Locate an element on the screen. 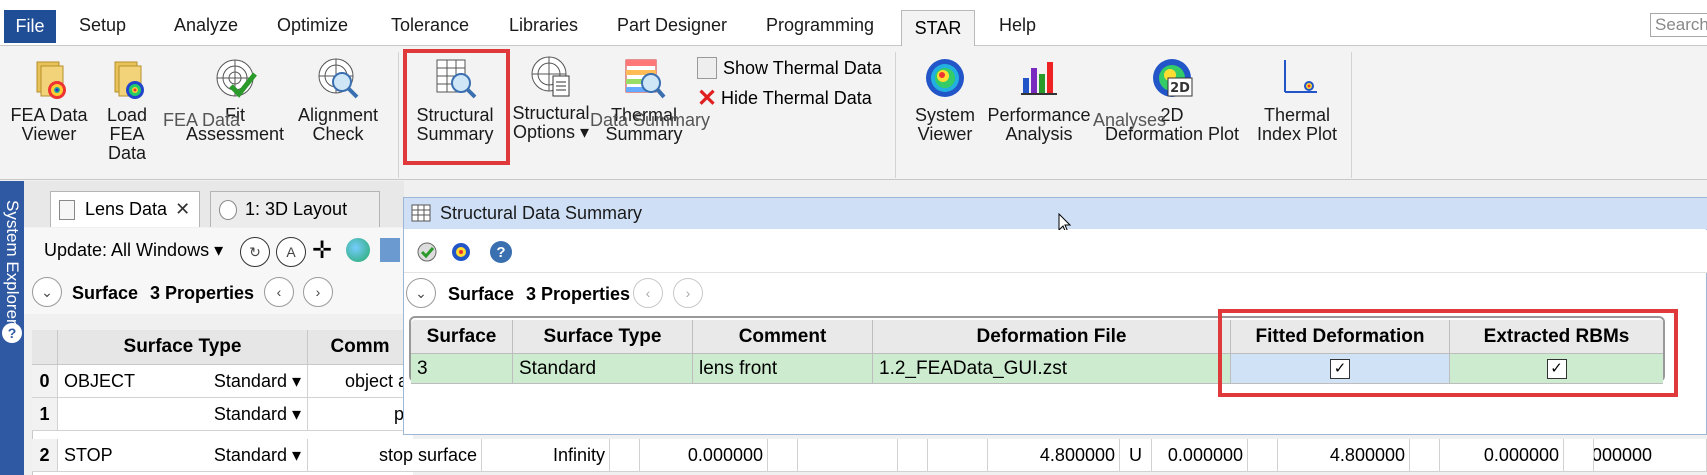  close-icon: ✕ is located at coordinates (182, 209).